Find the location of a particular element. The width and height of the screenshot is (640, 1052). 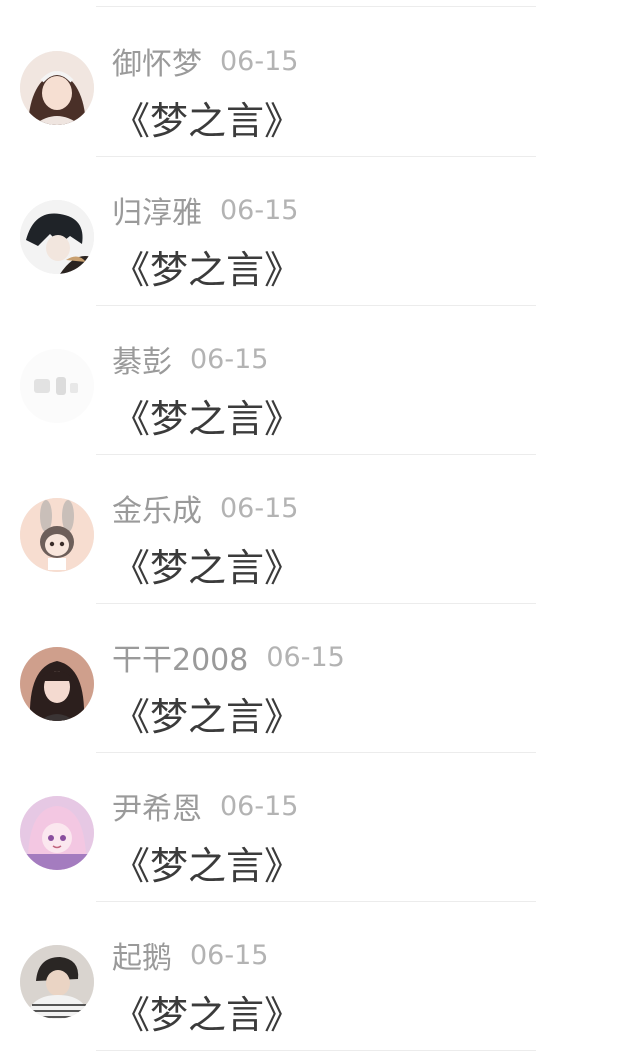

comment-meta: 归淳雅 06-15 is located at coordinates (205, 210).